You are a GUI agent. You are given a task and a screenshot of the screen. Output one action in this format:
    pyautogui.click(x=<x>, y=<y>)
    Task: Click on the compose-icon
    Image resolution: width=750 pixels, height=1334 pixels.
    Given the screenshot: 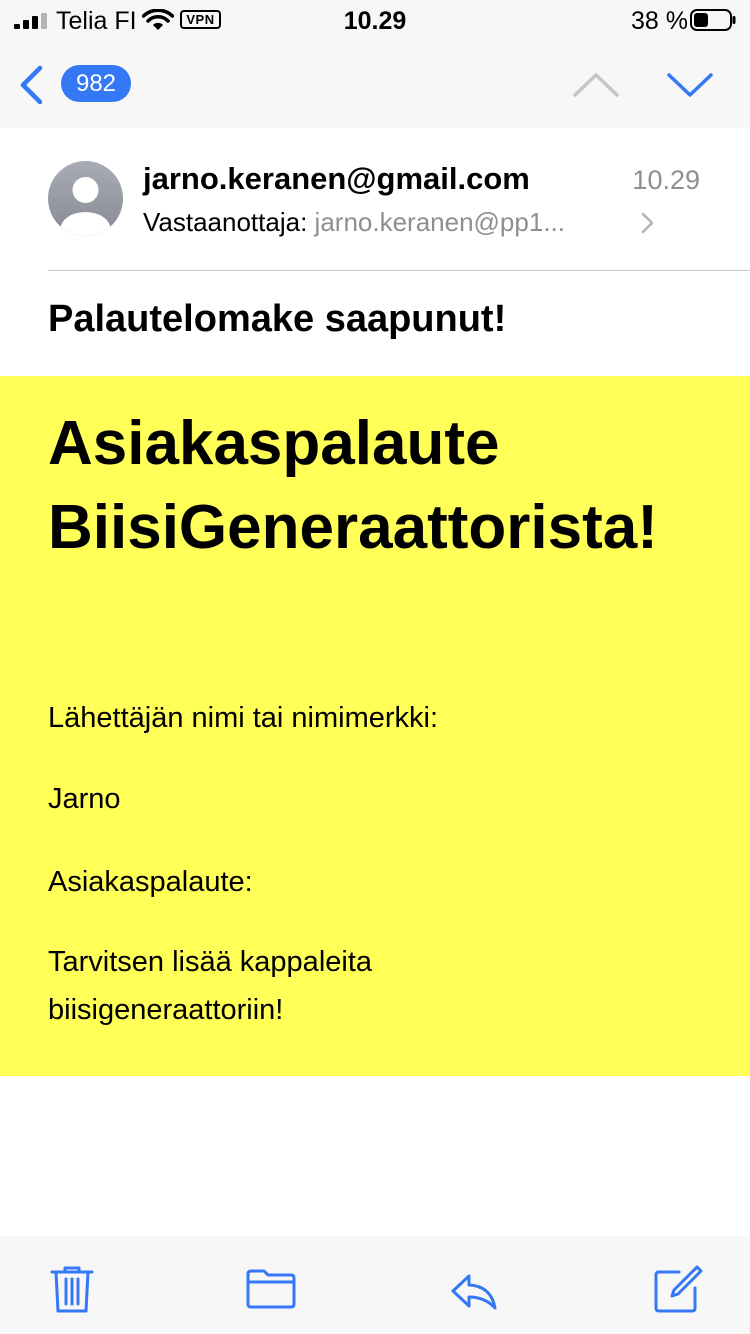 What is the action you would take?
    pyautogui.click(x=678, y=1289)
    